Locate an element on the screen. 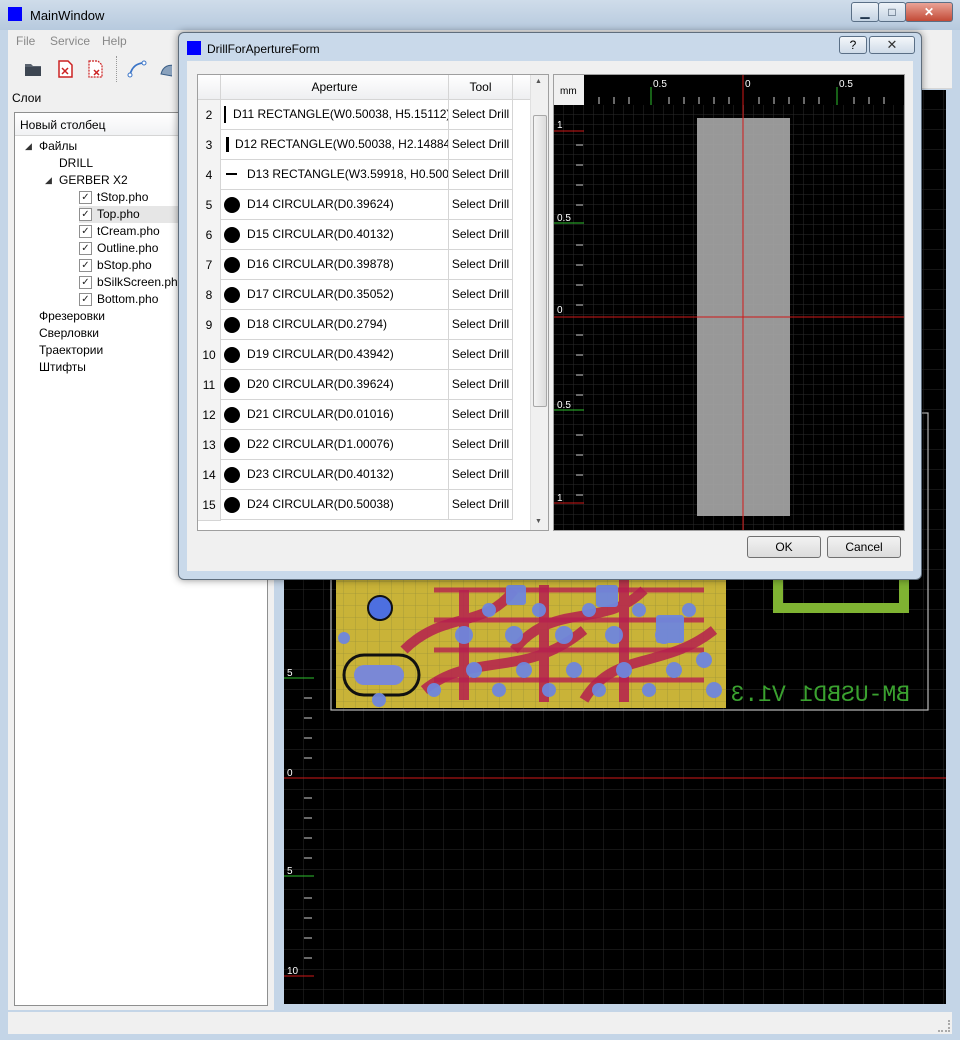 This screenshot has width=960, height=1040. silkscreen-label: BM-USBD1 V1.3 is located at coordinates (820, 695).